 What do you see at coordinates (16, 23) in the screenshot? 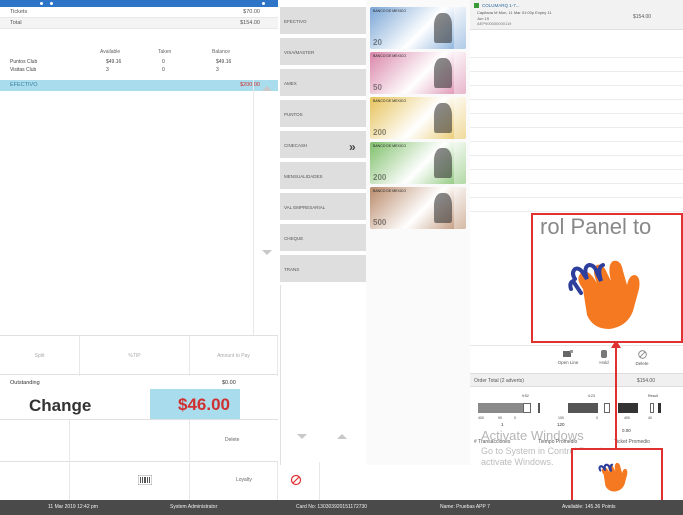
I see `total-label: Total` at bounding box center [16, 23].